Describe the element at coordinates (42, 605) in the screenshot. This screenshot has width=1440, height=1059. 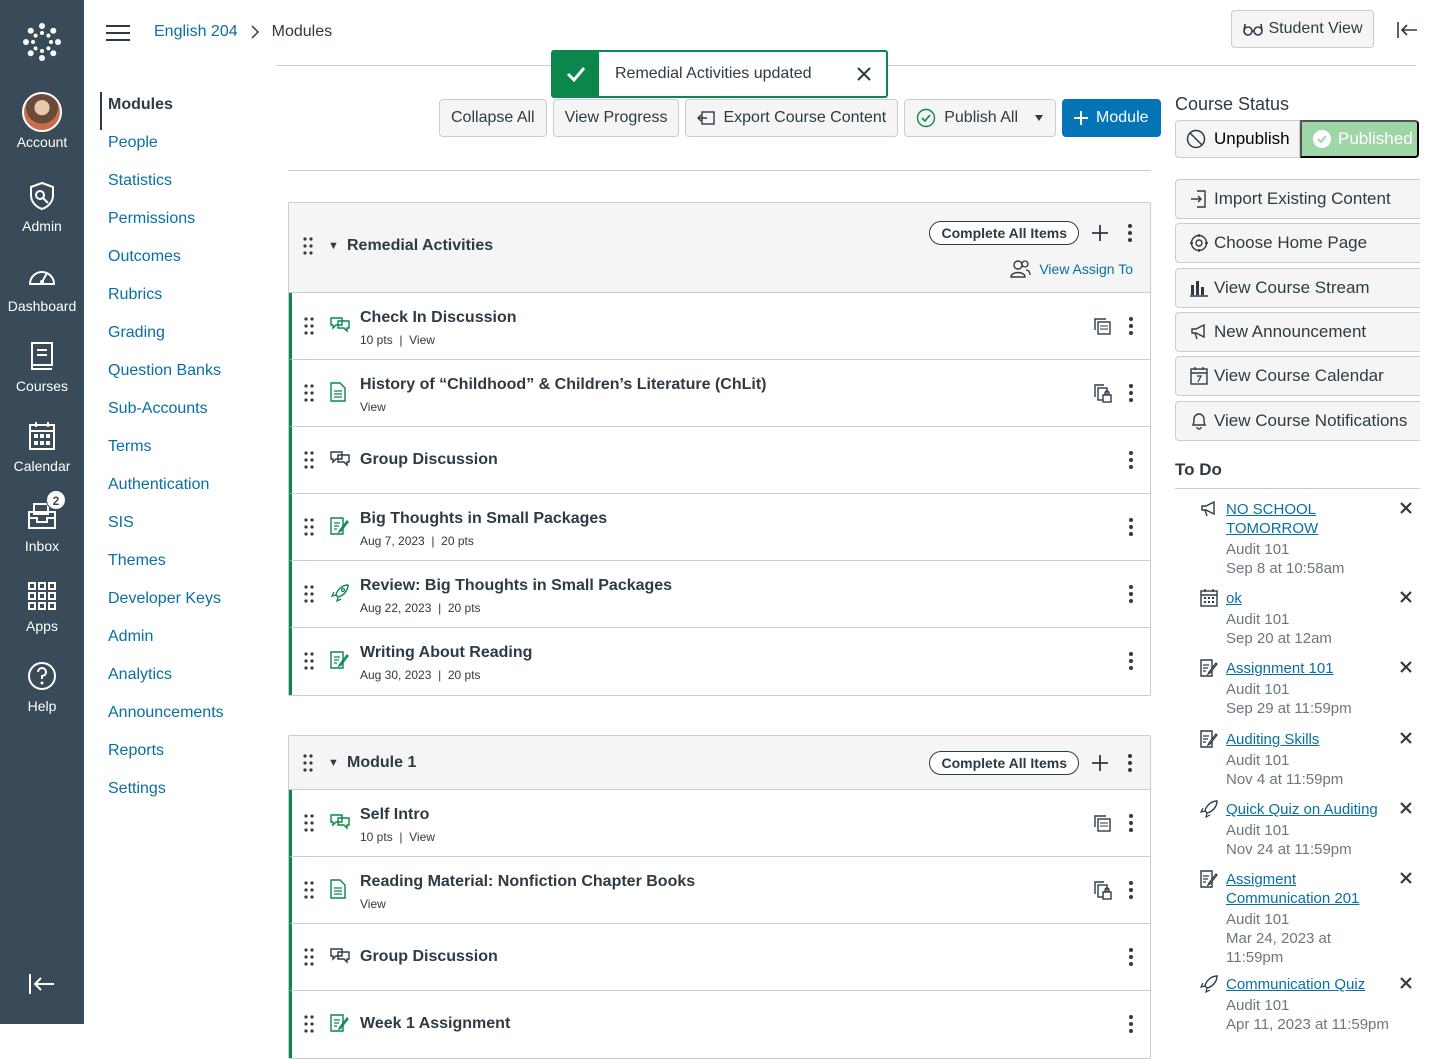
I see `nav-apps: Apps` at that location.